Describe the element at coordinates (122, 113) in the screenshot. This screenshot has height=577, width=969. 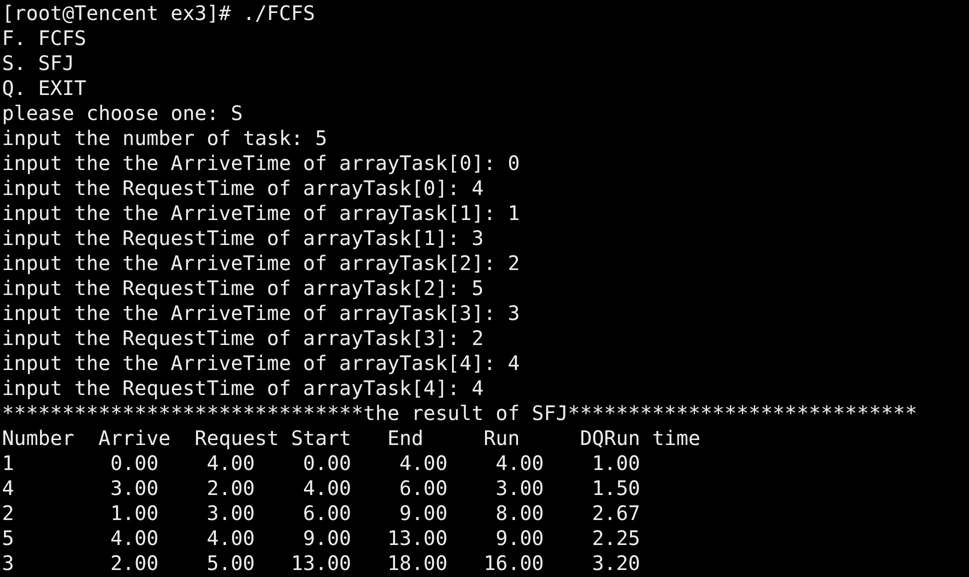
I see `terminal-line: please choose one: S` at that location.